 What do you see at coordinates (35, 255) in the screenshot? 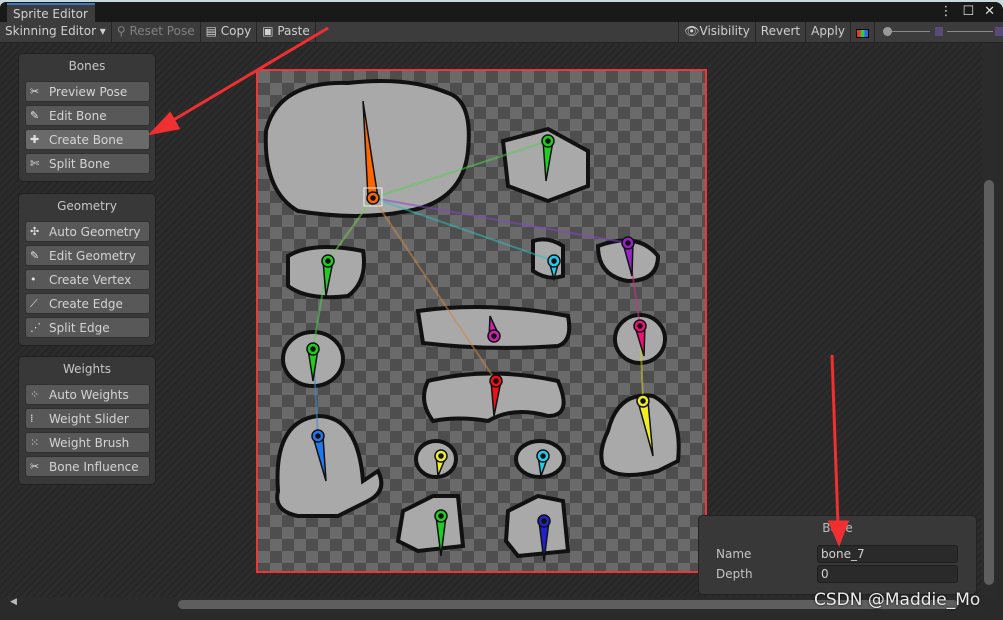
I see `edit-geometry-icon: ✎` at bounding box center [35, 255].